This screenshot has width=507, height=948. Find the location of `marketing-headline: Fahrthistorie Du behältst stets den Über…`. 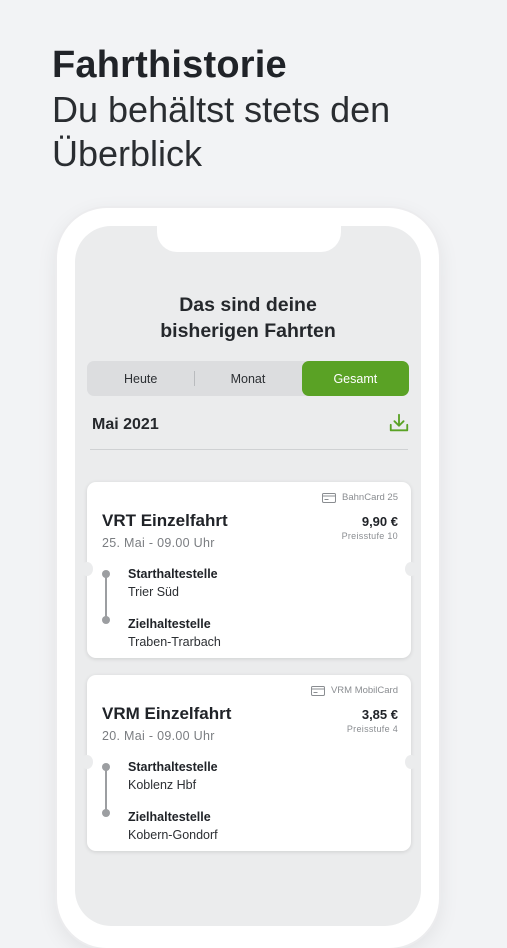

marketing-headline: Fahrthistorie Du behältst stets den Über… is located at coordinates (272, 109).